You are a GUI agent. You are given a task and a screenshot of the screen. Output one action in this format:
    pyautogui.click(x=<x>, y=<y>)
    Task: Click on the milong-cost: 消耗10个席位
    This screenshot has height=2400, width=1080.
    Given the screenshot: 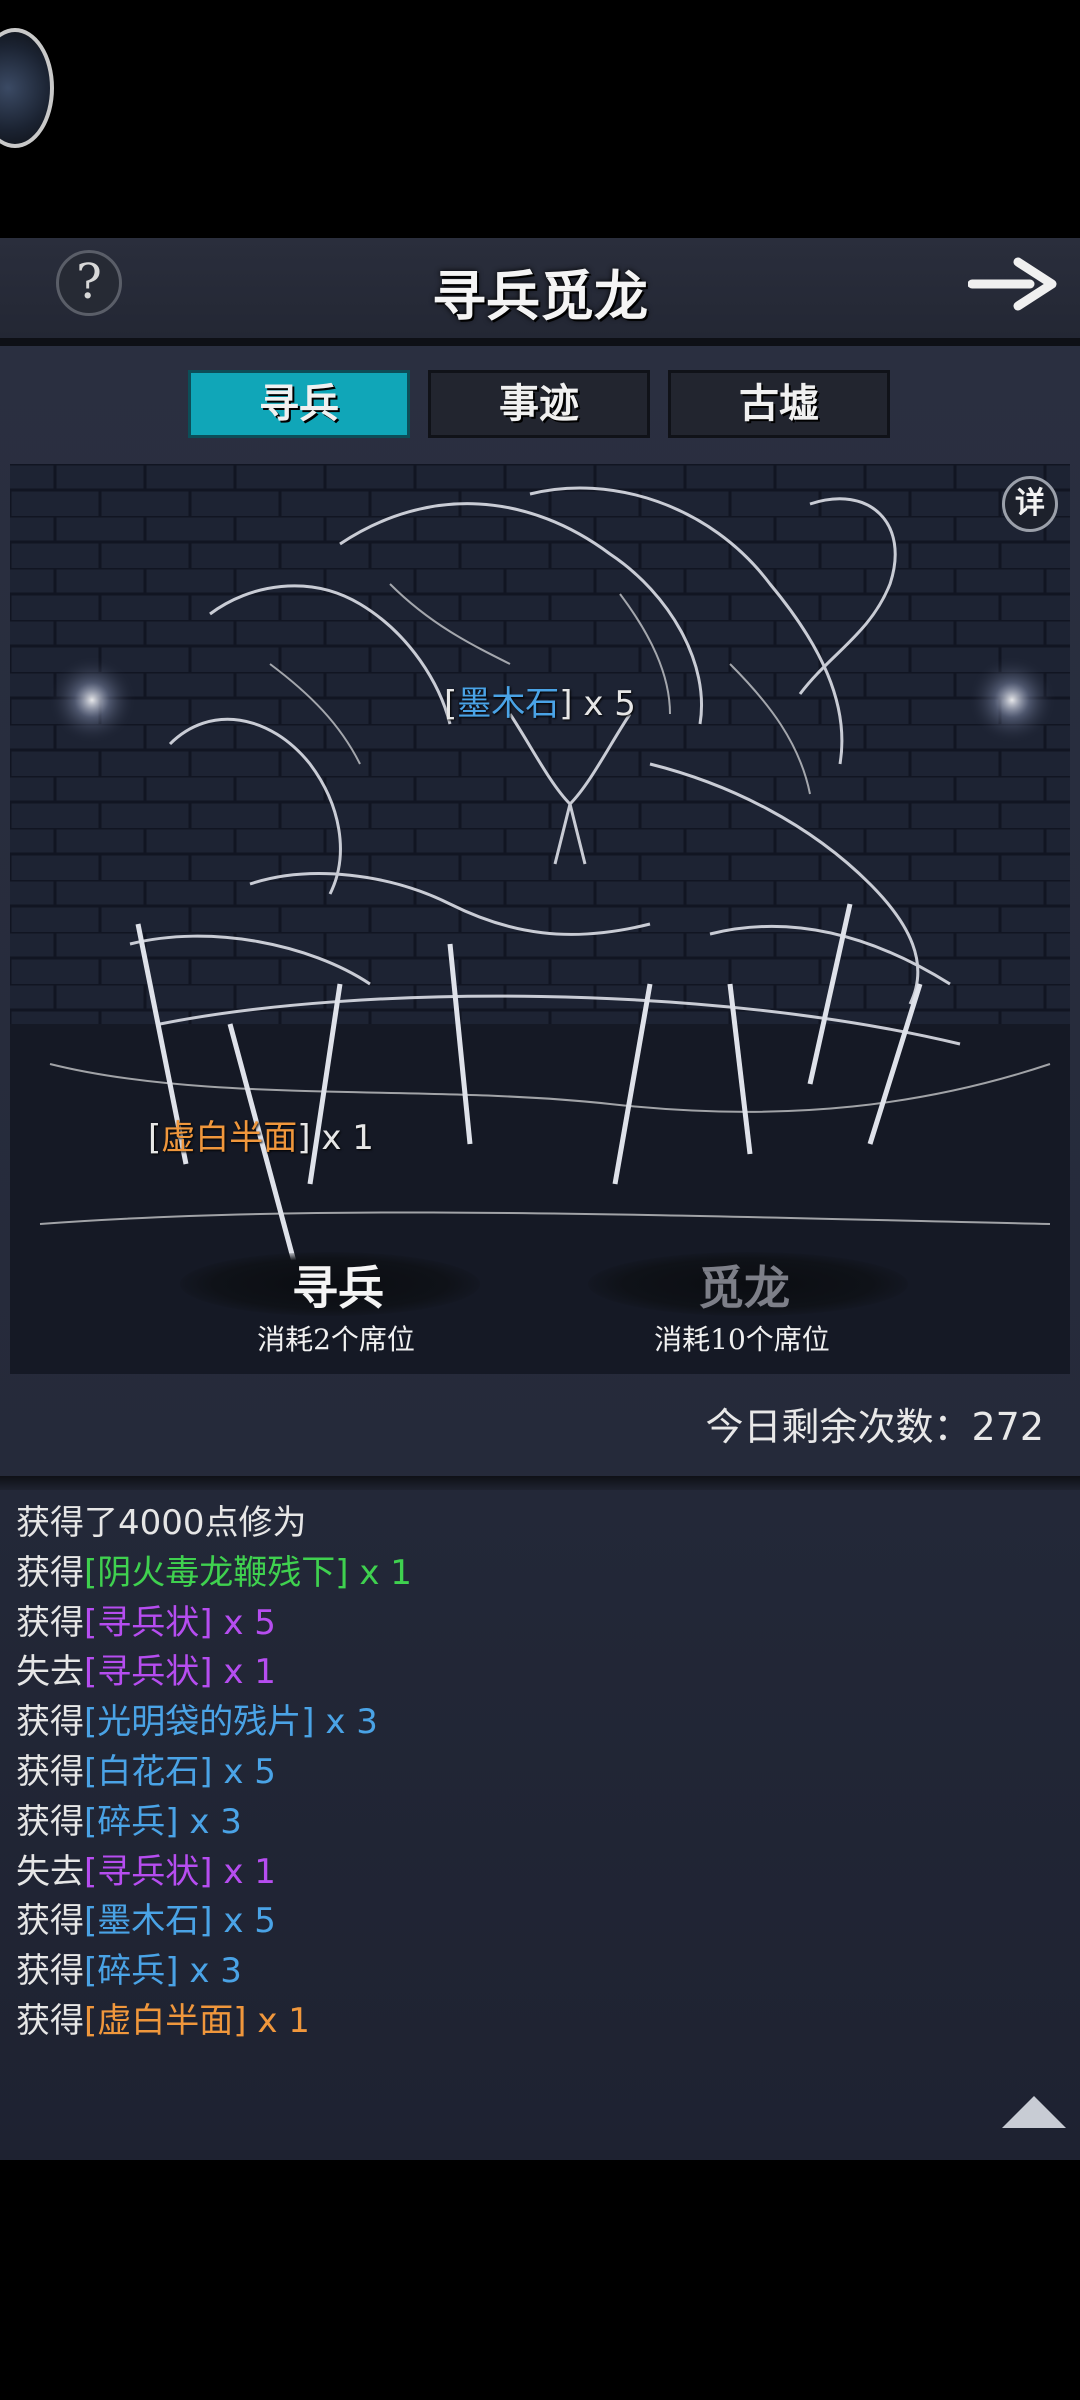 What is the action you would take?
    pyautogui.click(x=742, y=1339)
    